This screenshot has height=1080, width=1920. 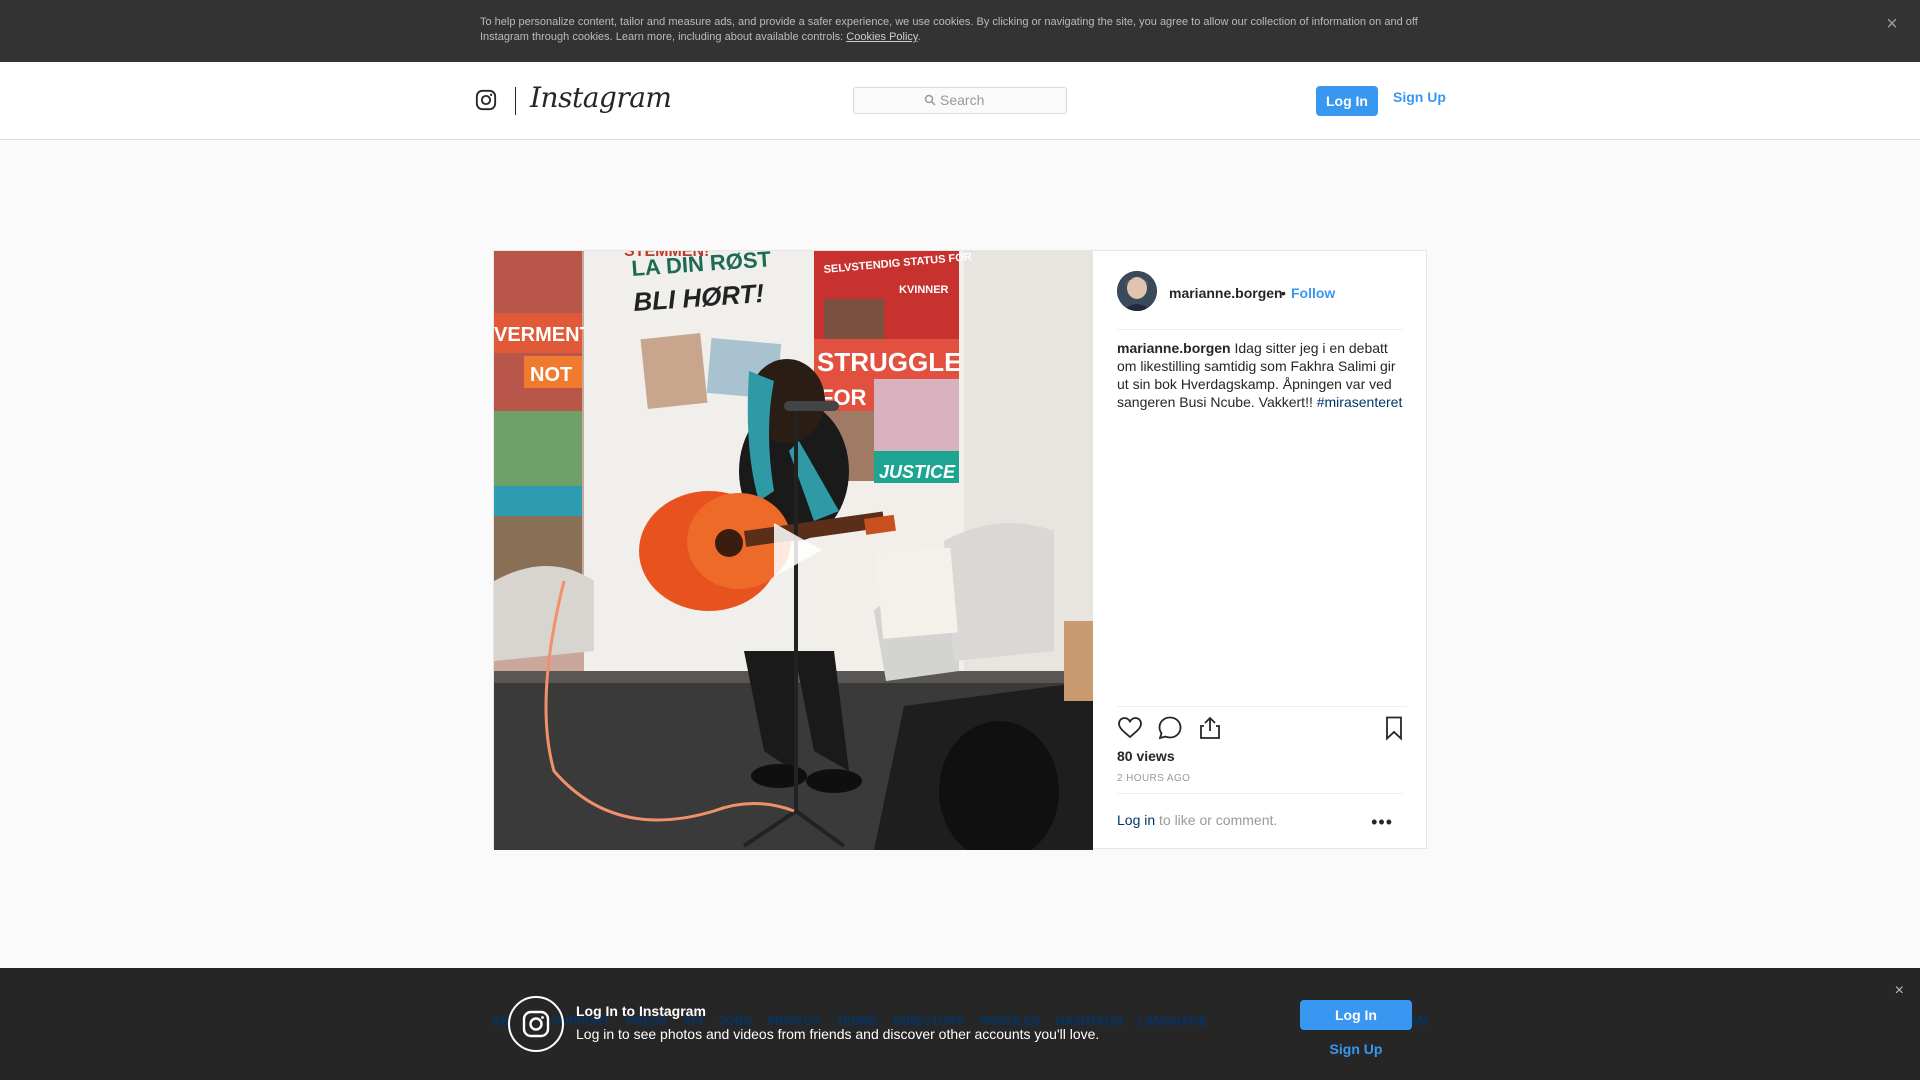 I want to click on share-icon, so click(x=1210, y=728).